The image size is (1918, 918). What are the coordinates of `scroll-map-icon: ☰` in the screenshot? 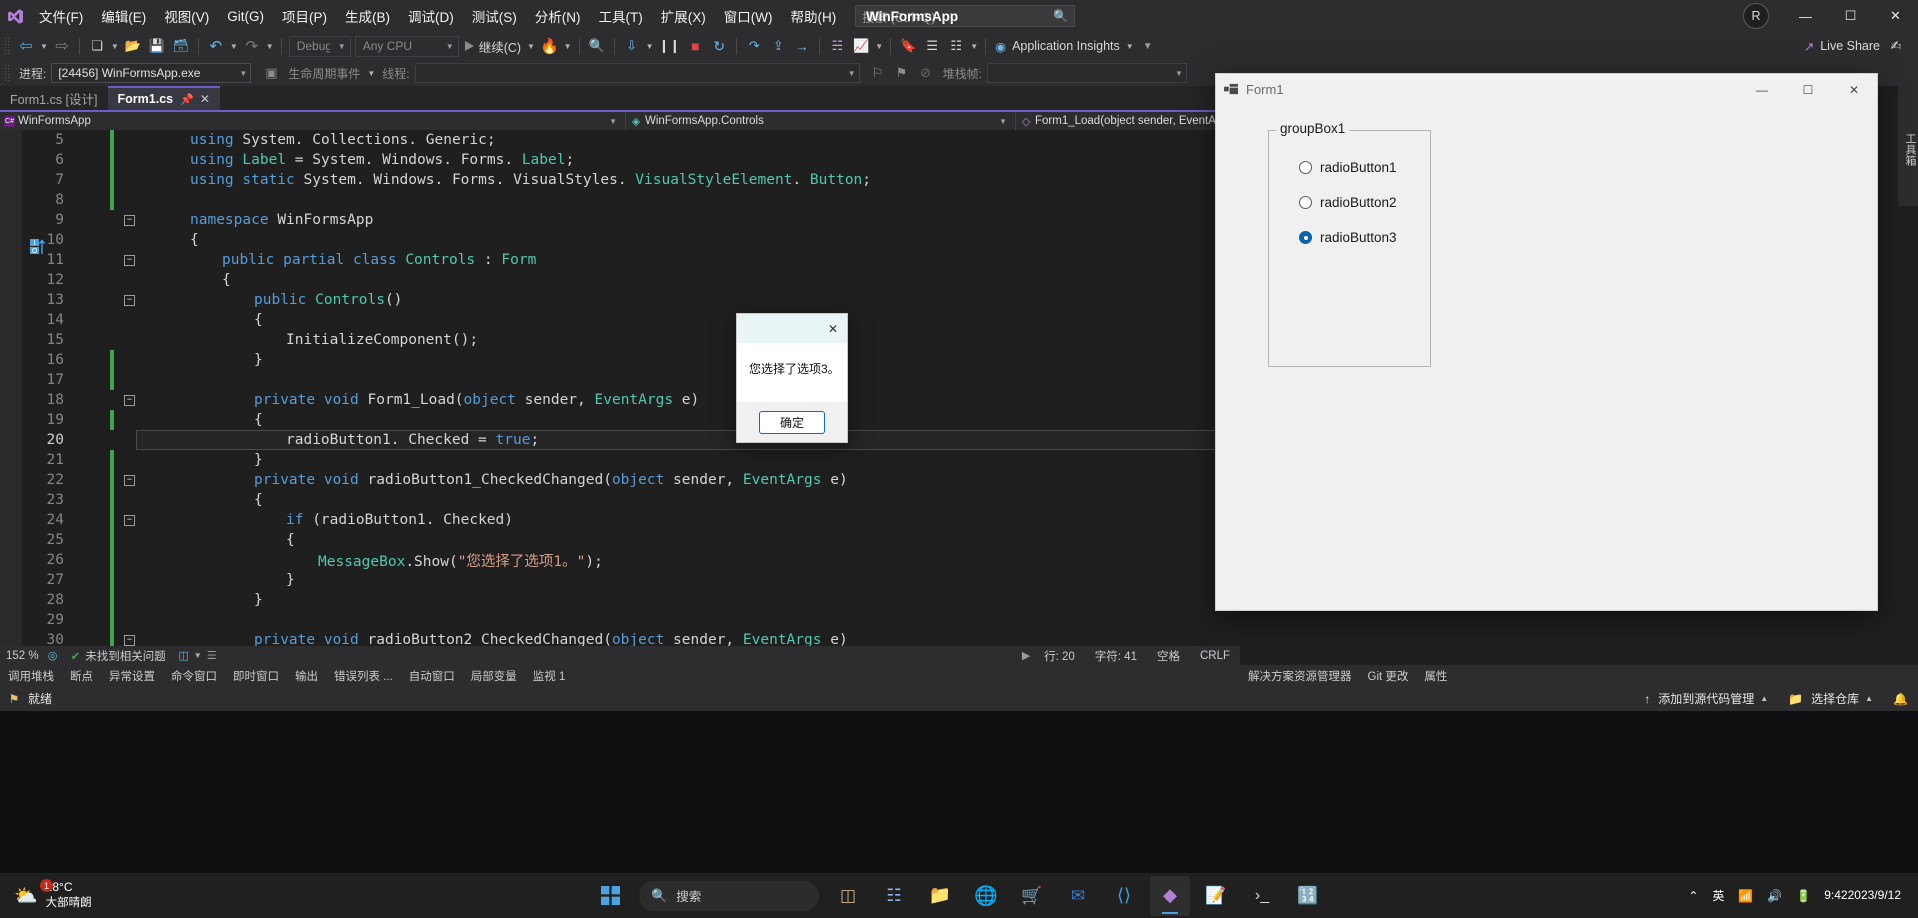 It's located at (212, 655).